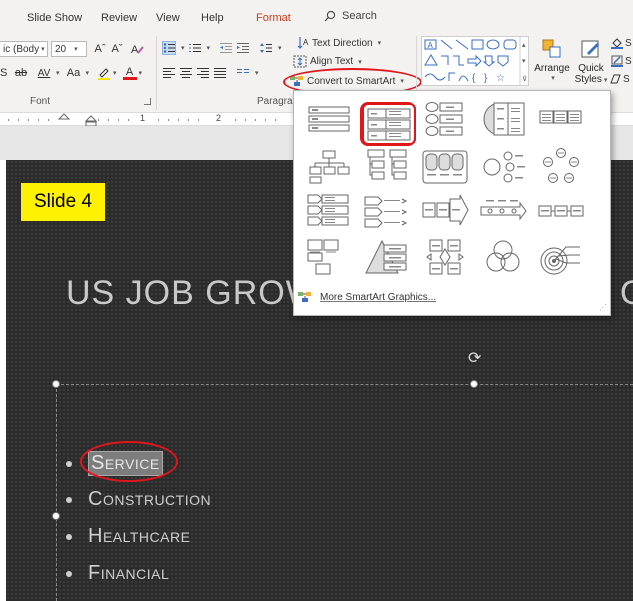 This screenshot has width=633, height=601. Describe the element at coordinates (149, 499) in the screenshot. I see `bullet-text: Construction` at that location.